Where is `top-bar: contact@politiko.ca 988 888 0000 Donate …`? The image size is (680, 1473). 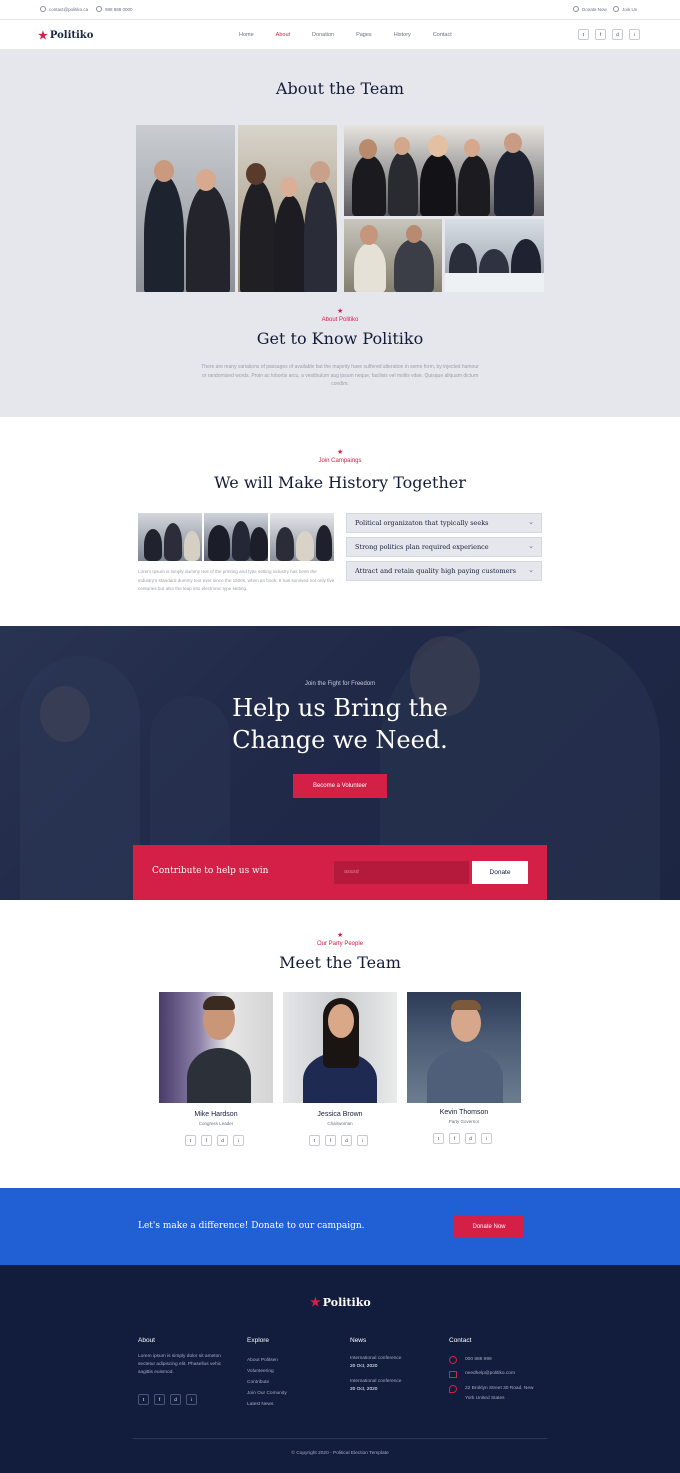 top-bar: contact@politiko.ca 988 888 0000 Donate … is located at coordinates (340, 10).